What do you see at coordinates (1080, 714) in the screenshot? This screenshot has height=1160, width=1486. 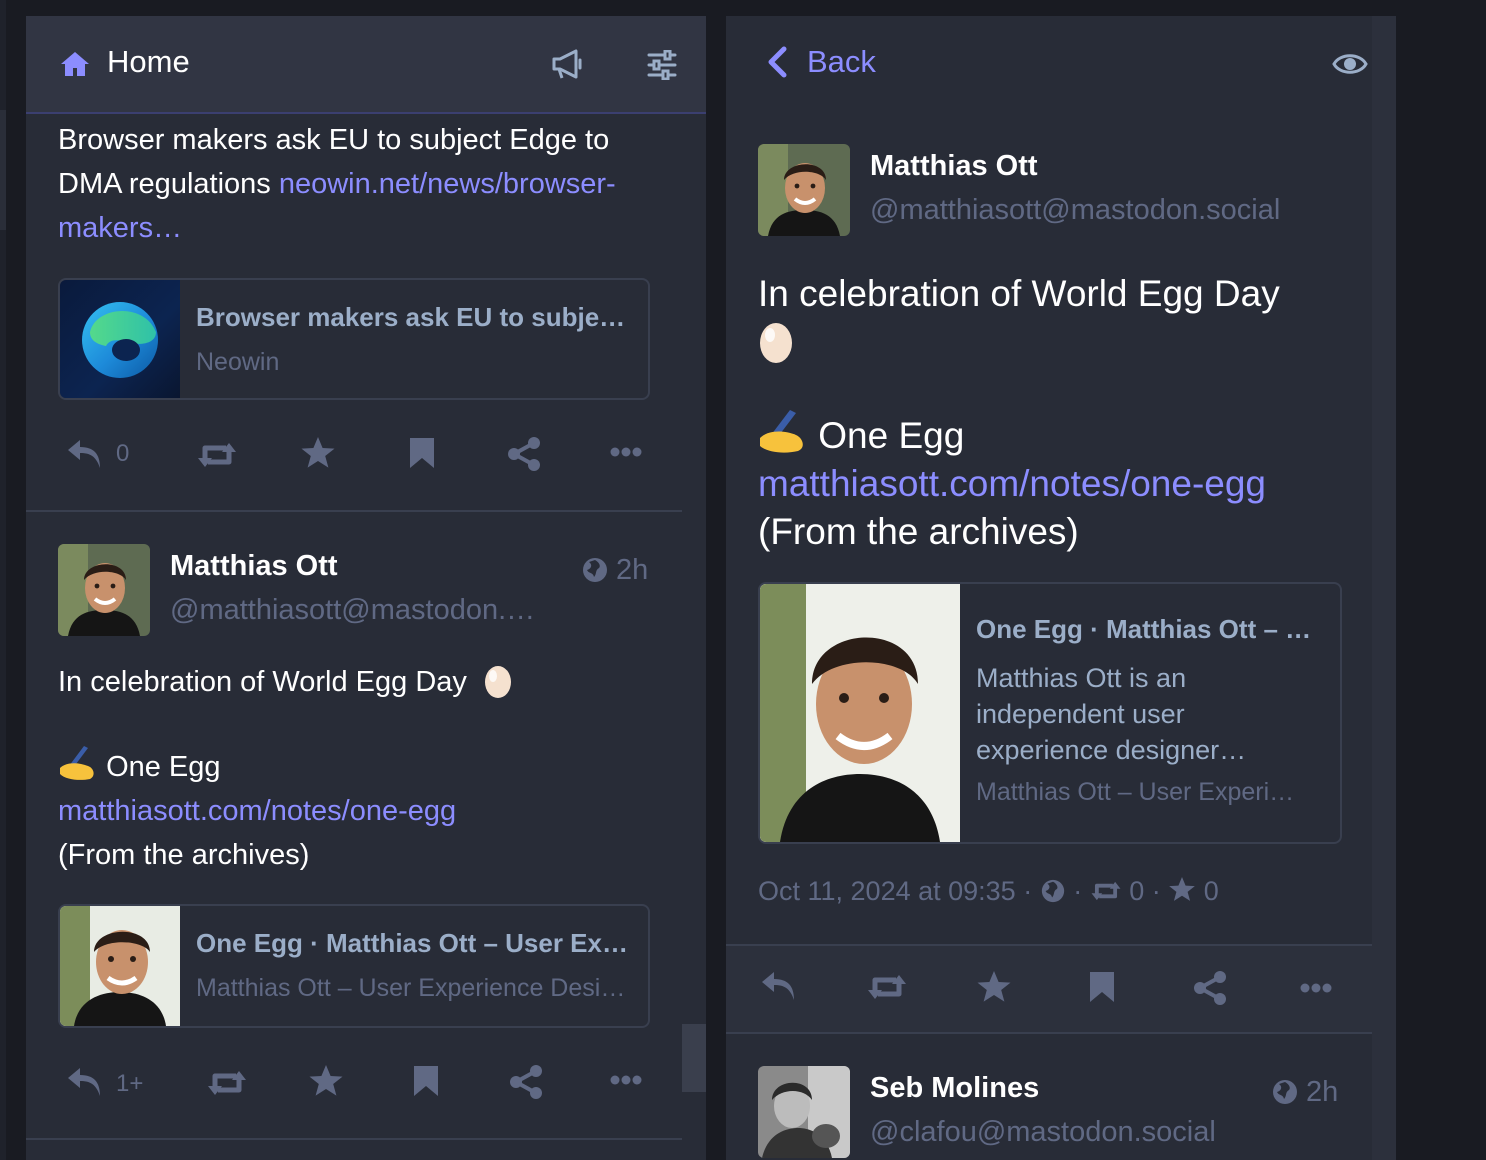 I see `card-description-line: independent user` at bounding box center [1080, 714].